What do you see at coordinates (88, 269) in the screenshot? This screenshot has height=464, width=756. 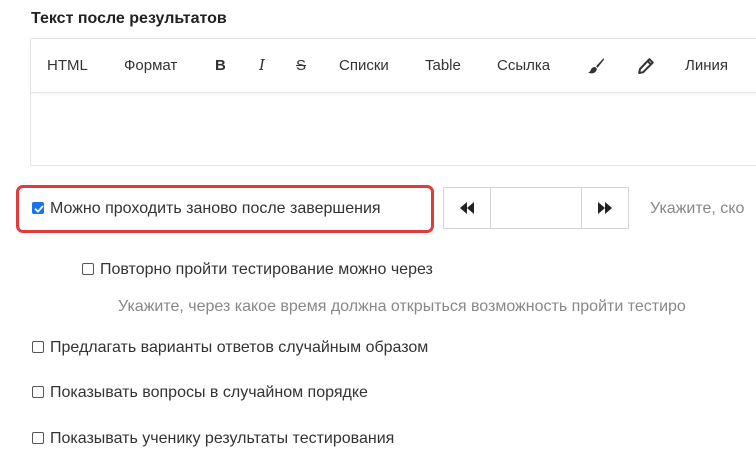 I see `retake-delay-checkbox` at bounding box center [88, 269].